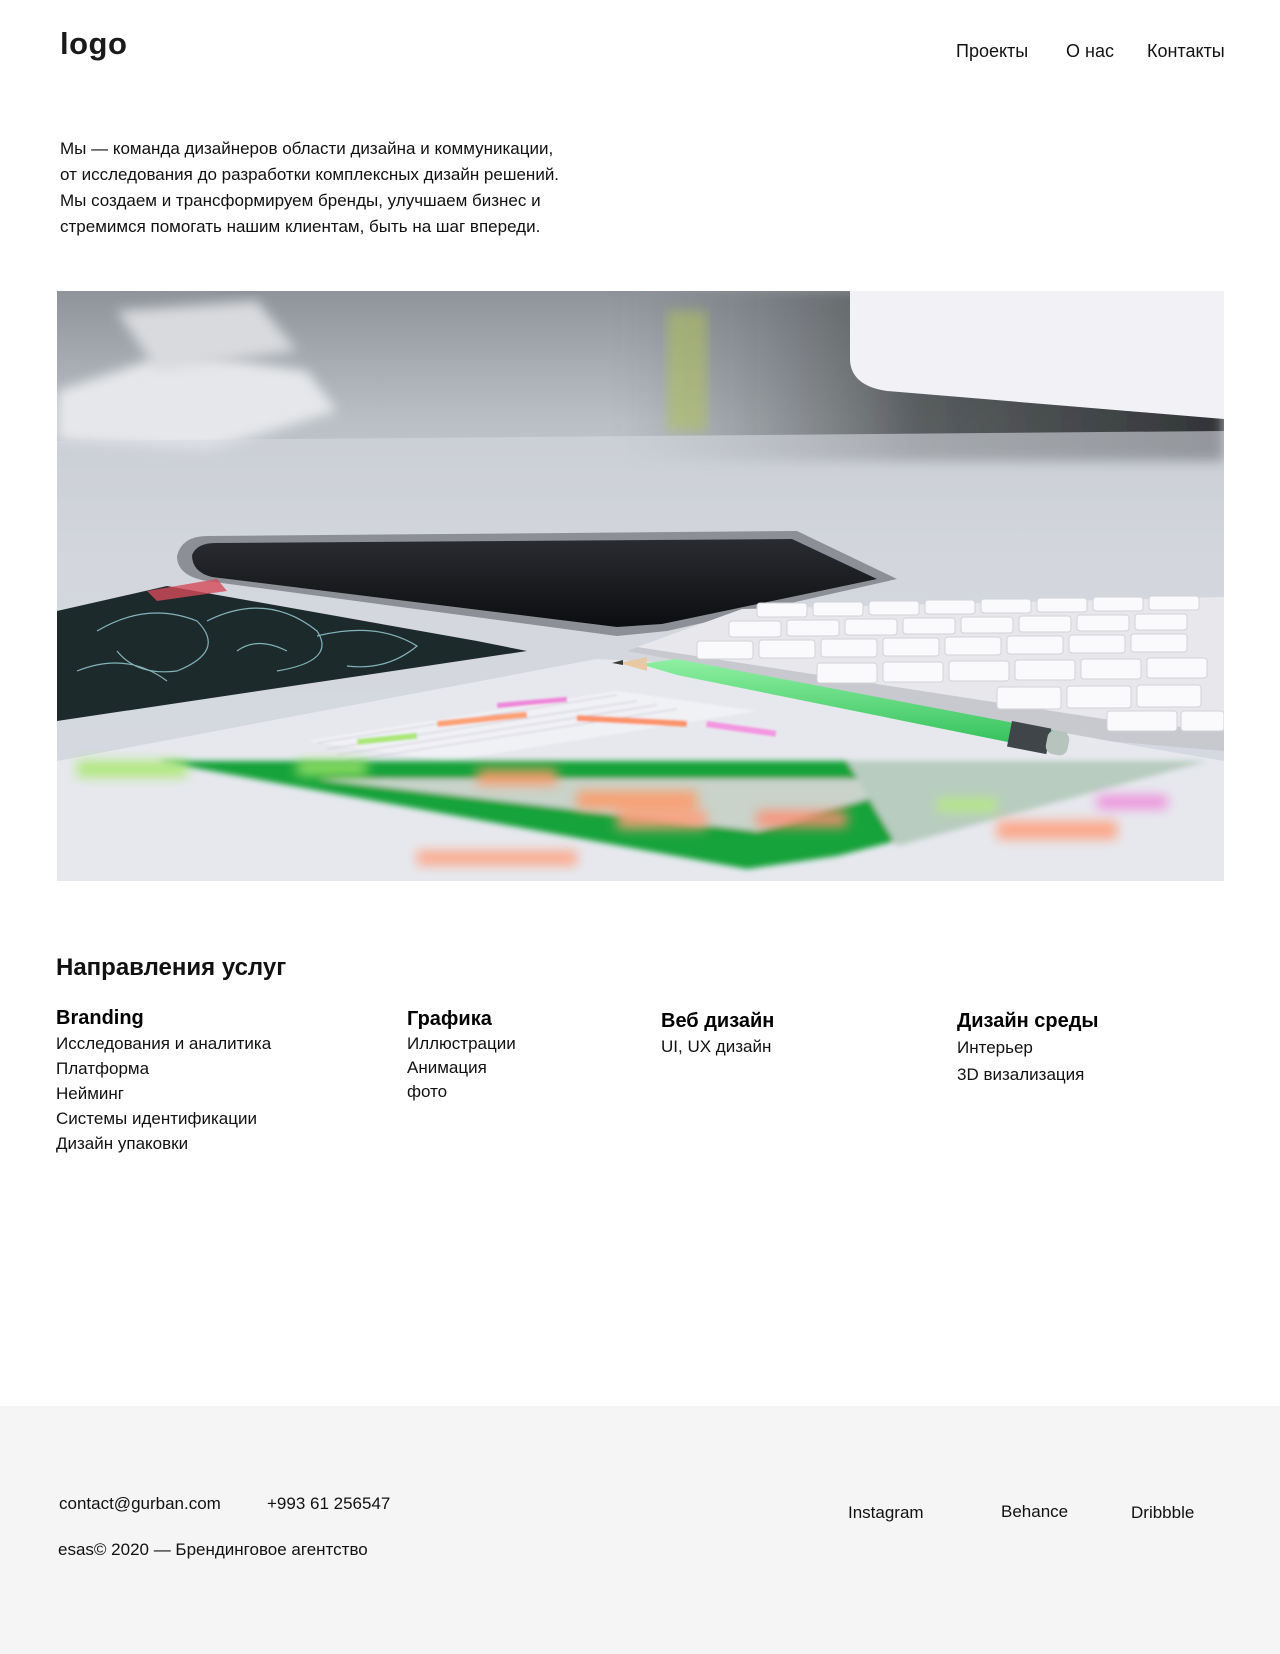 This screenshot has width=1280, height=1654. What do you see at coordinates (171, 967) in the screenshot?
I see `services-title: Направления услуг` at bounding box center [171, 967].